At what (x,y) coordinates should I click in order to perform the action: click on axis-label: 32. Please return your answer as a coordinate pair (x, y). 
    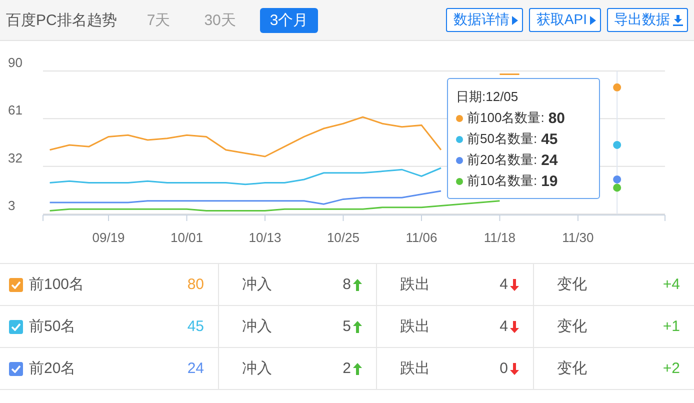
    Looking at the image, I should click on (15, 158).